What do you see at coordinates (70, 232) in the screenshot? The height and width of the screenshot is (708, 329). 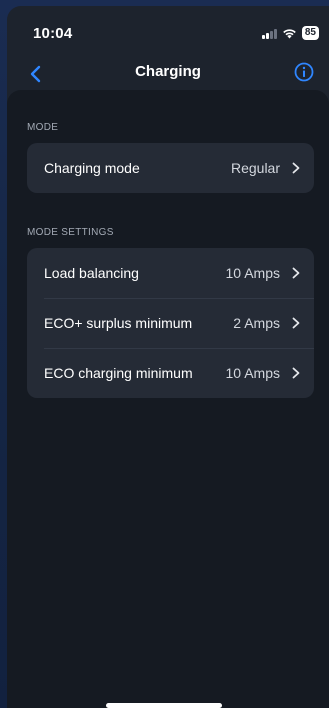 I see `section-label-mode-settings: MODE SETTINGS` at bounding box center [70, 232].